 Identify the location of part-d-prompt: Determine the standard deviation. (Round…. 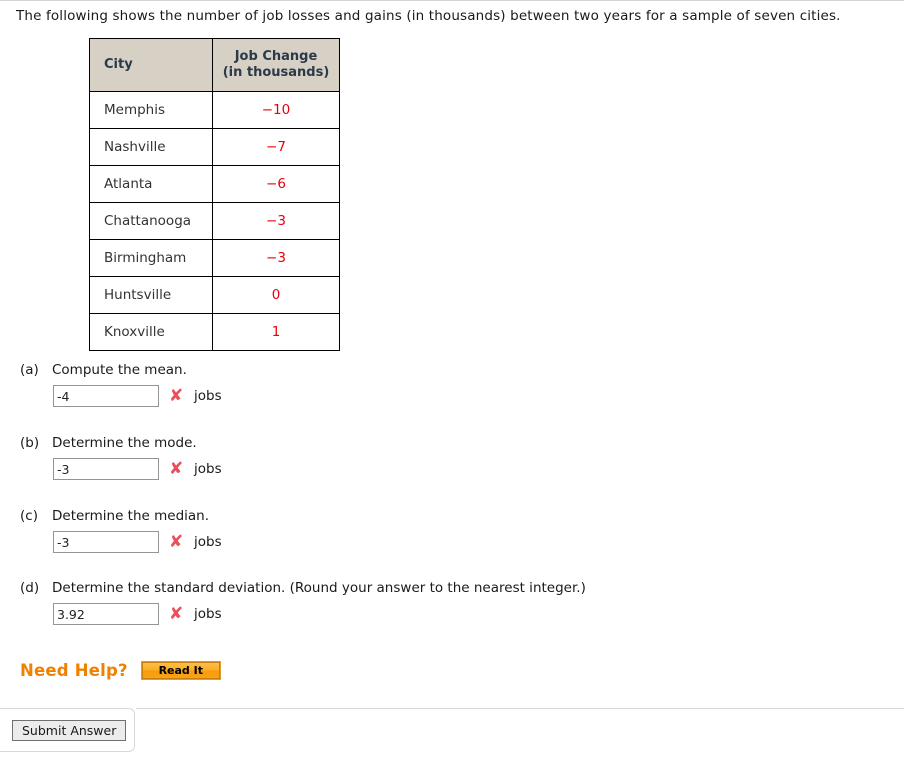
(319, 588).